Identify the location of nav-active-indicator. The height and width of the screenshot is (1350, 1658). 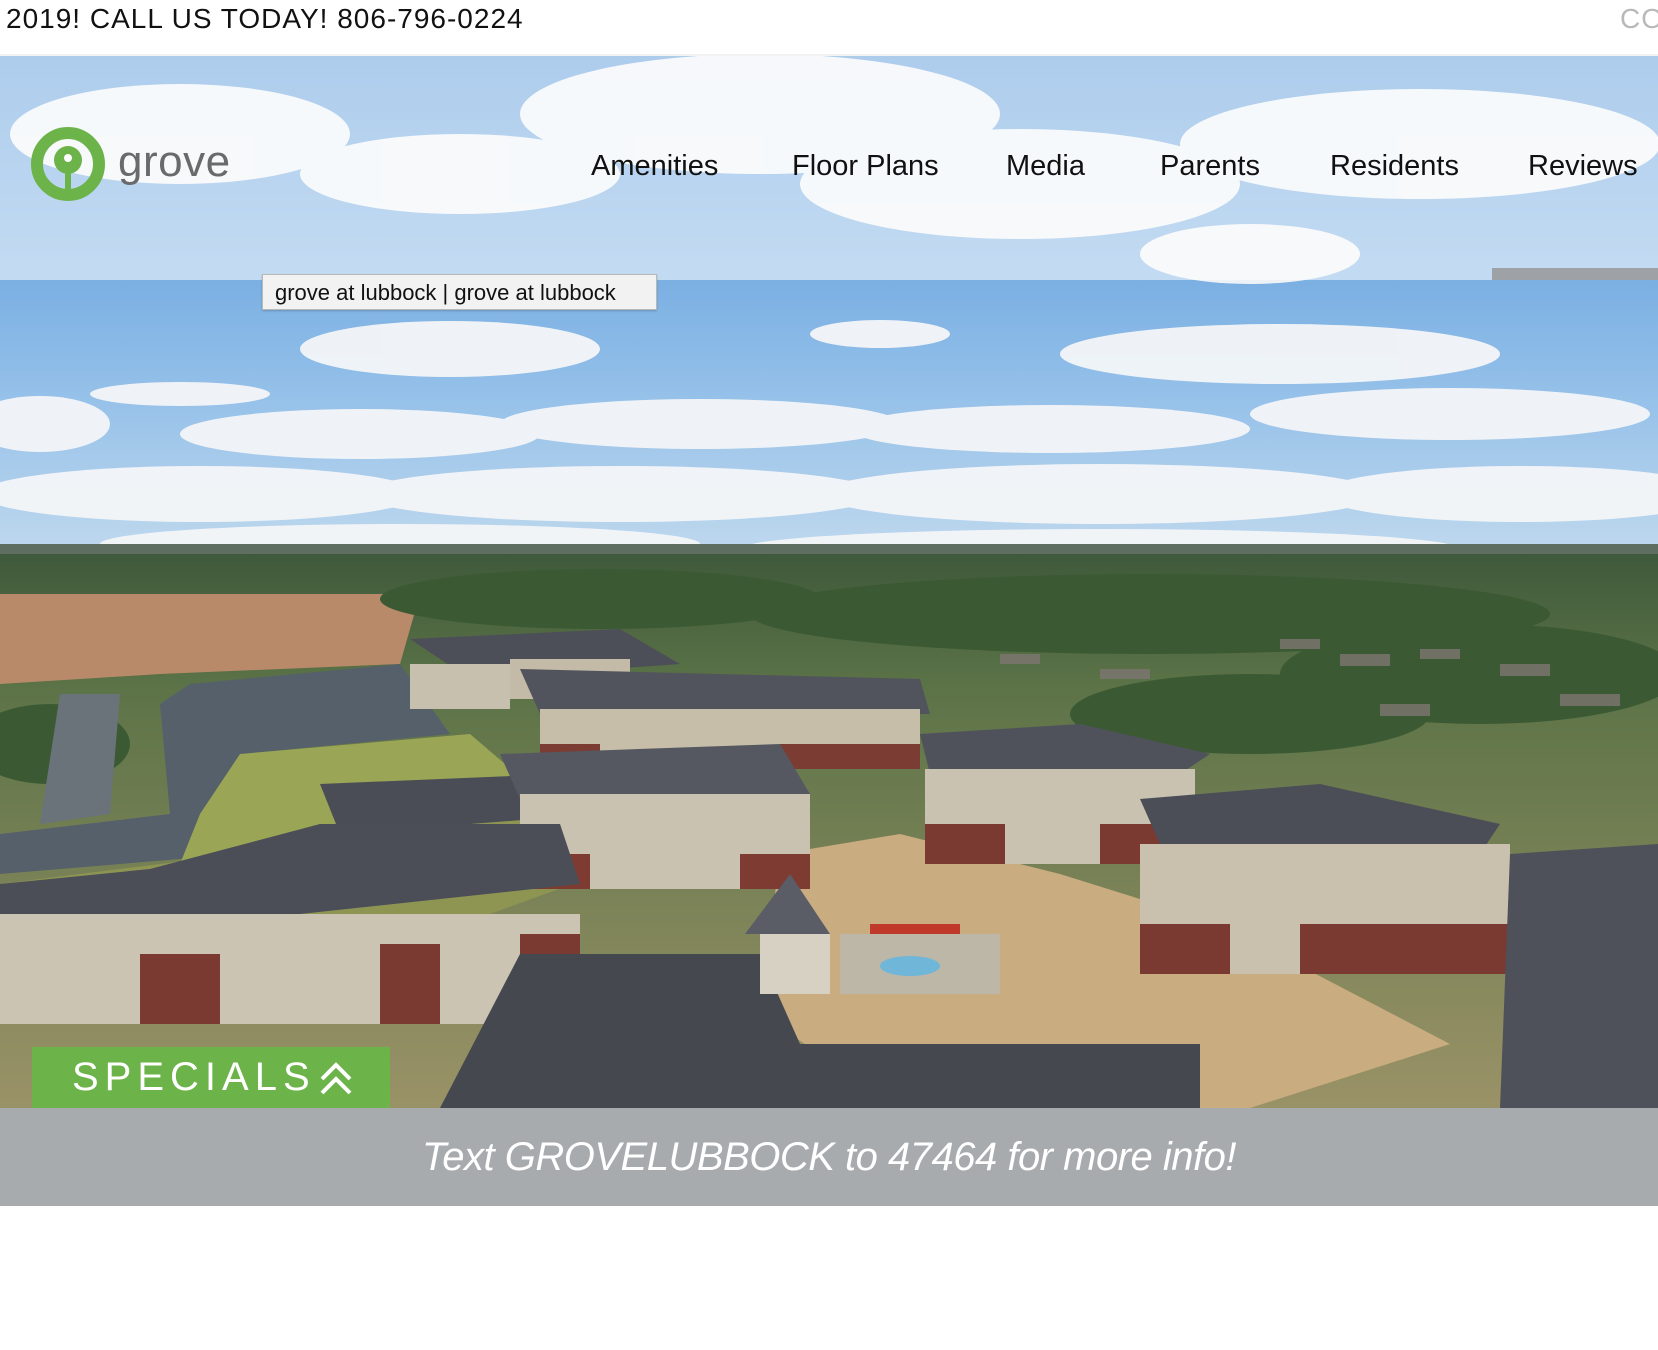
(1575, 274).